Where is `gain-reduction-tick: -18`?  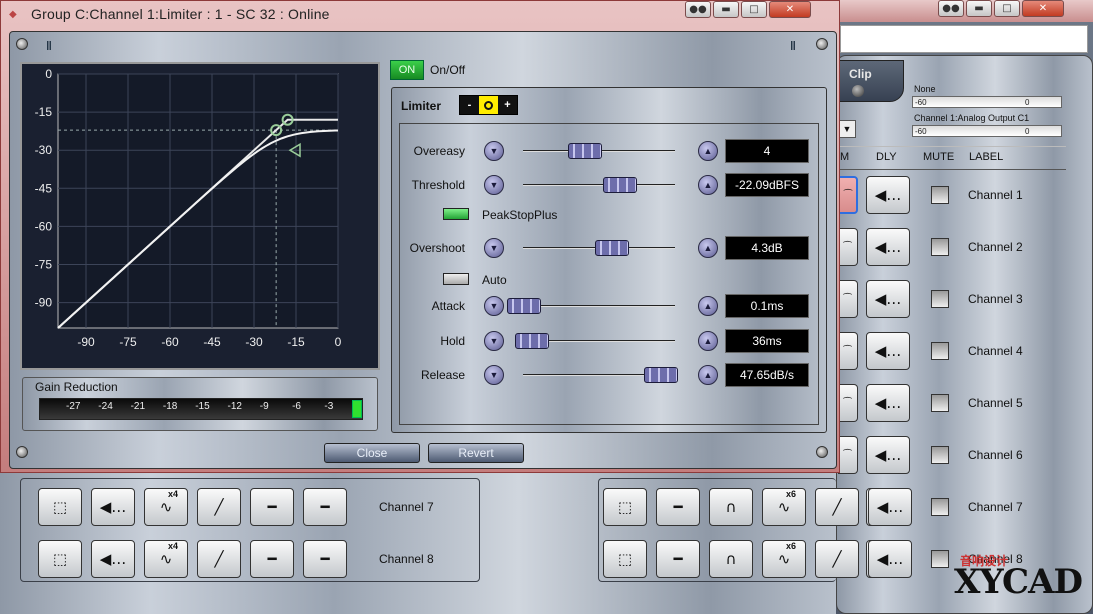 gain-reduction-tick: -18 is located at coordinates (170, 406).